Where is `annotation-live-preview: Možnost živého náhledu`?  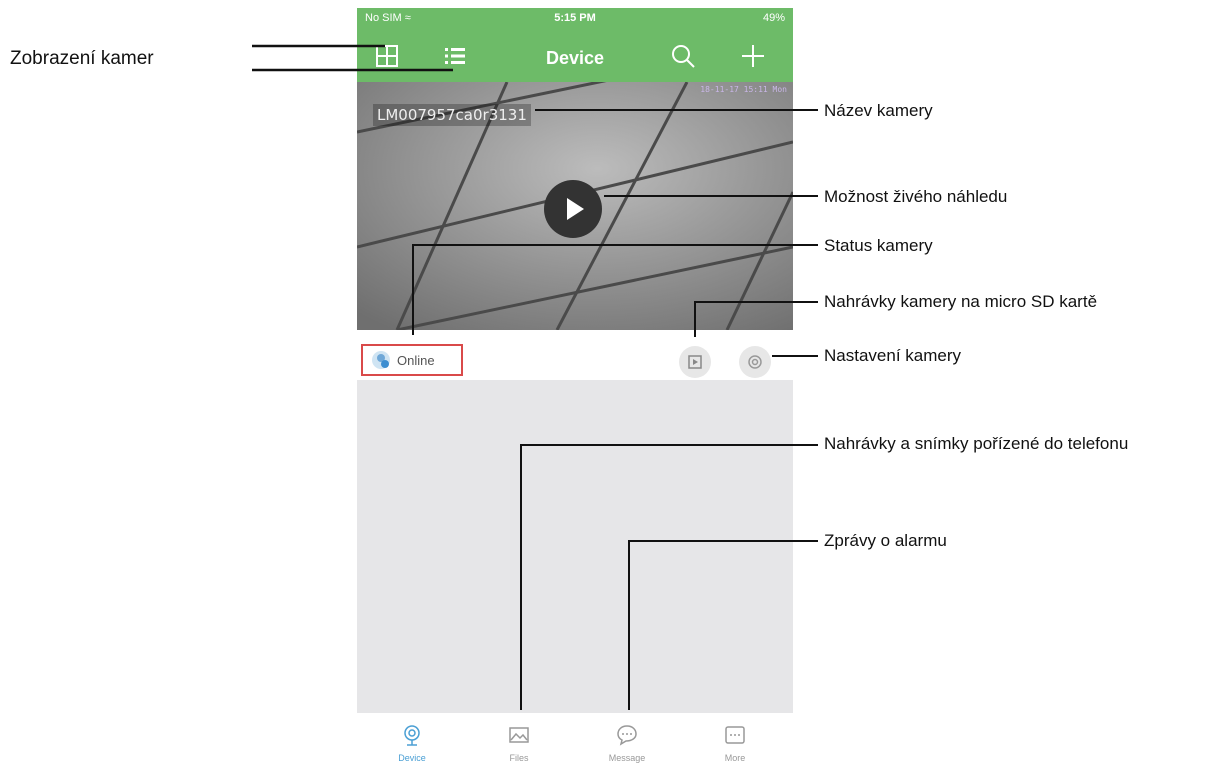 annotation-live-preview: Možnost živého náhledu is located at coordinates (916, 196).